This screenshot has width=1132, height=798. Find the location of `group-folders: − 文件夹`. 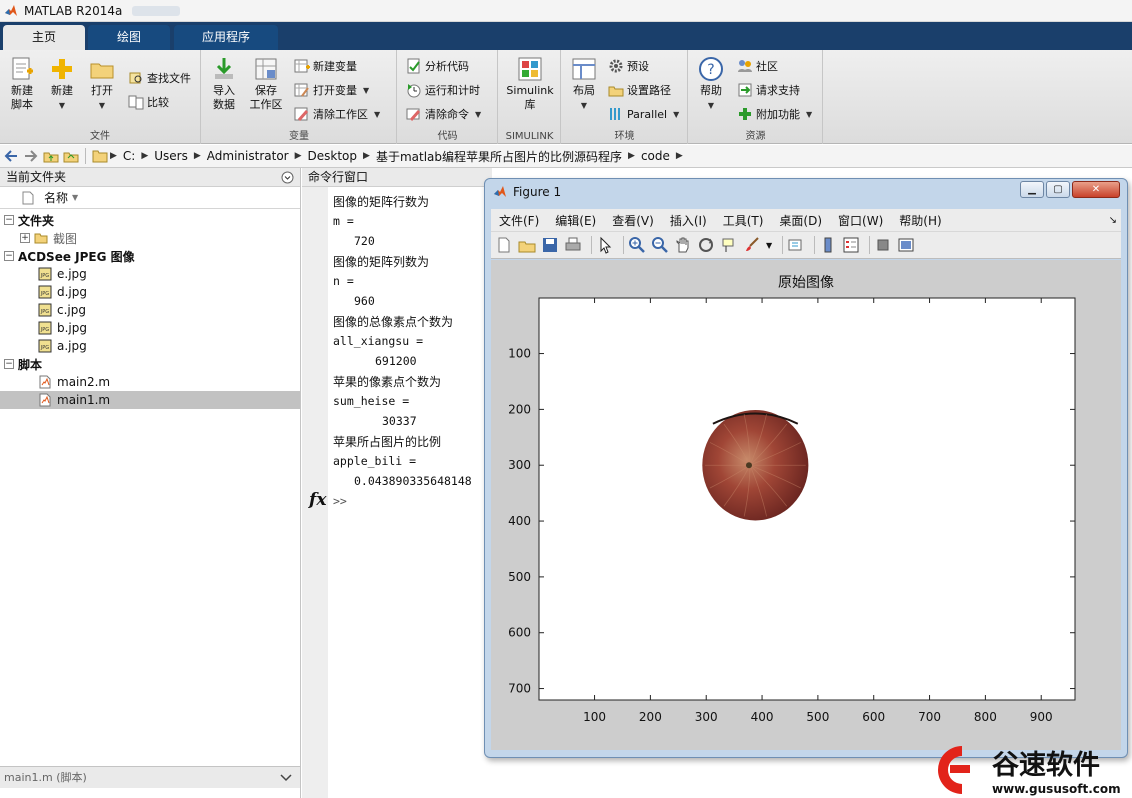

group-folders: − 文件夹 is located at coordinates (150, 220).